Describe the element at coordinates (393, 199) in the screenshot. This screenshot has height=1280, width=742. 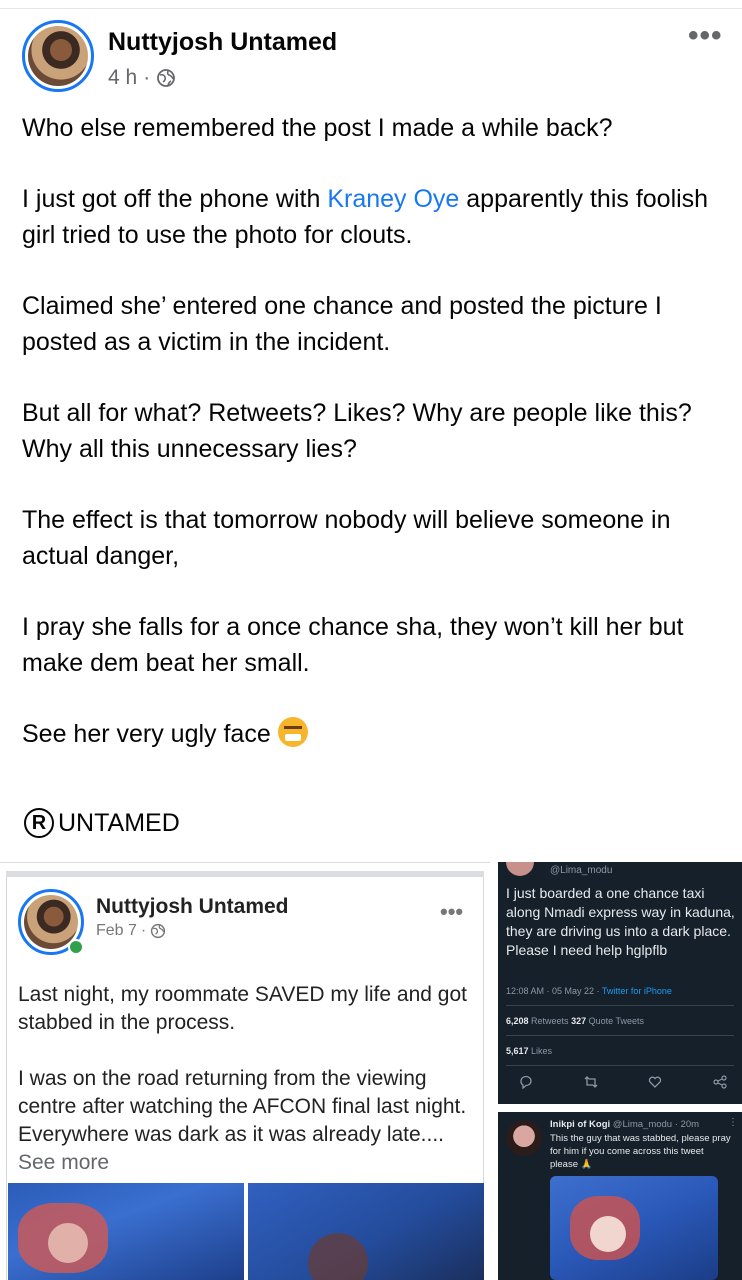
I see `mention-link: Kraney Oye` at that location.